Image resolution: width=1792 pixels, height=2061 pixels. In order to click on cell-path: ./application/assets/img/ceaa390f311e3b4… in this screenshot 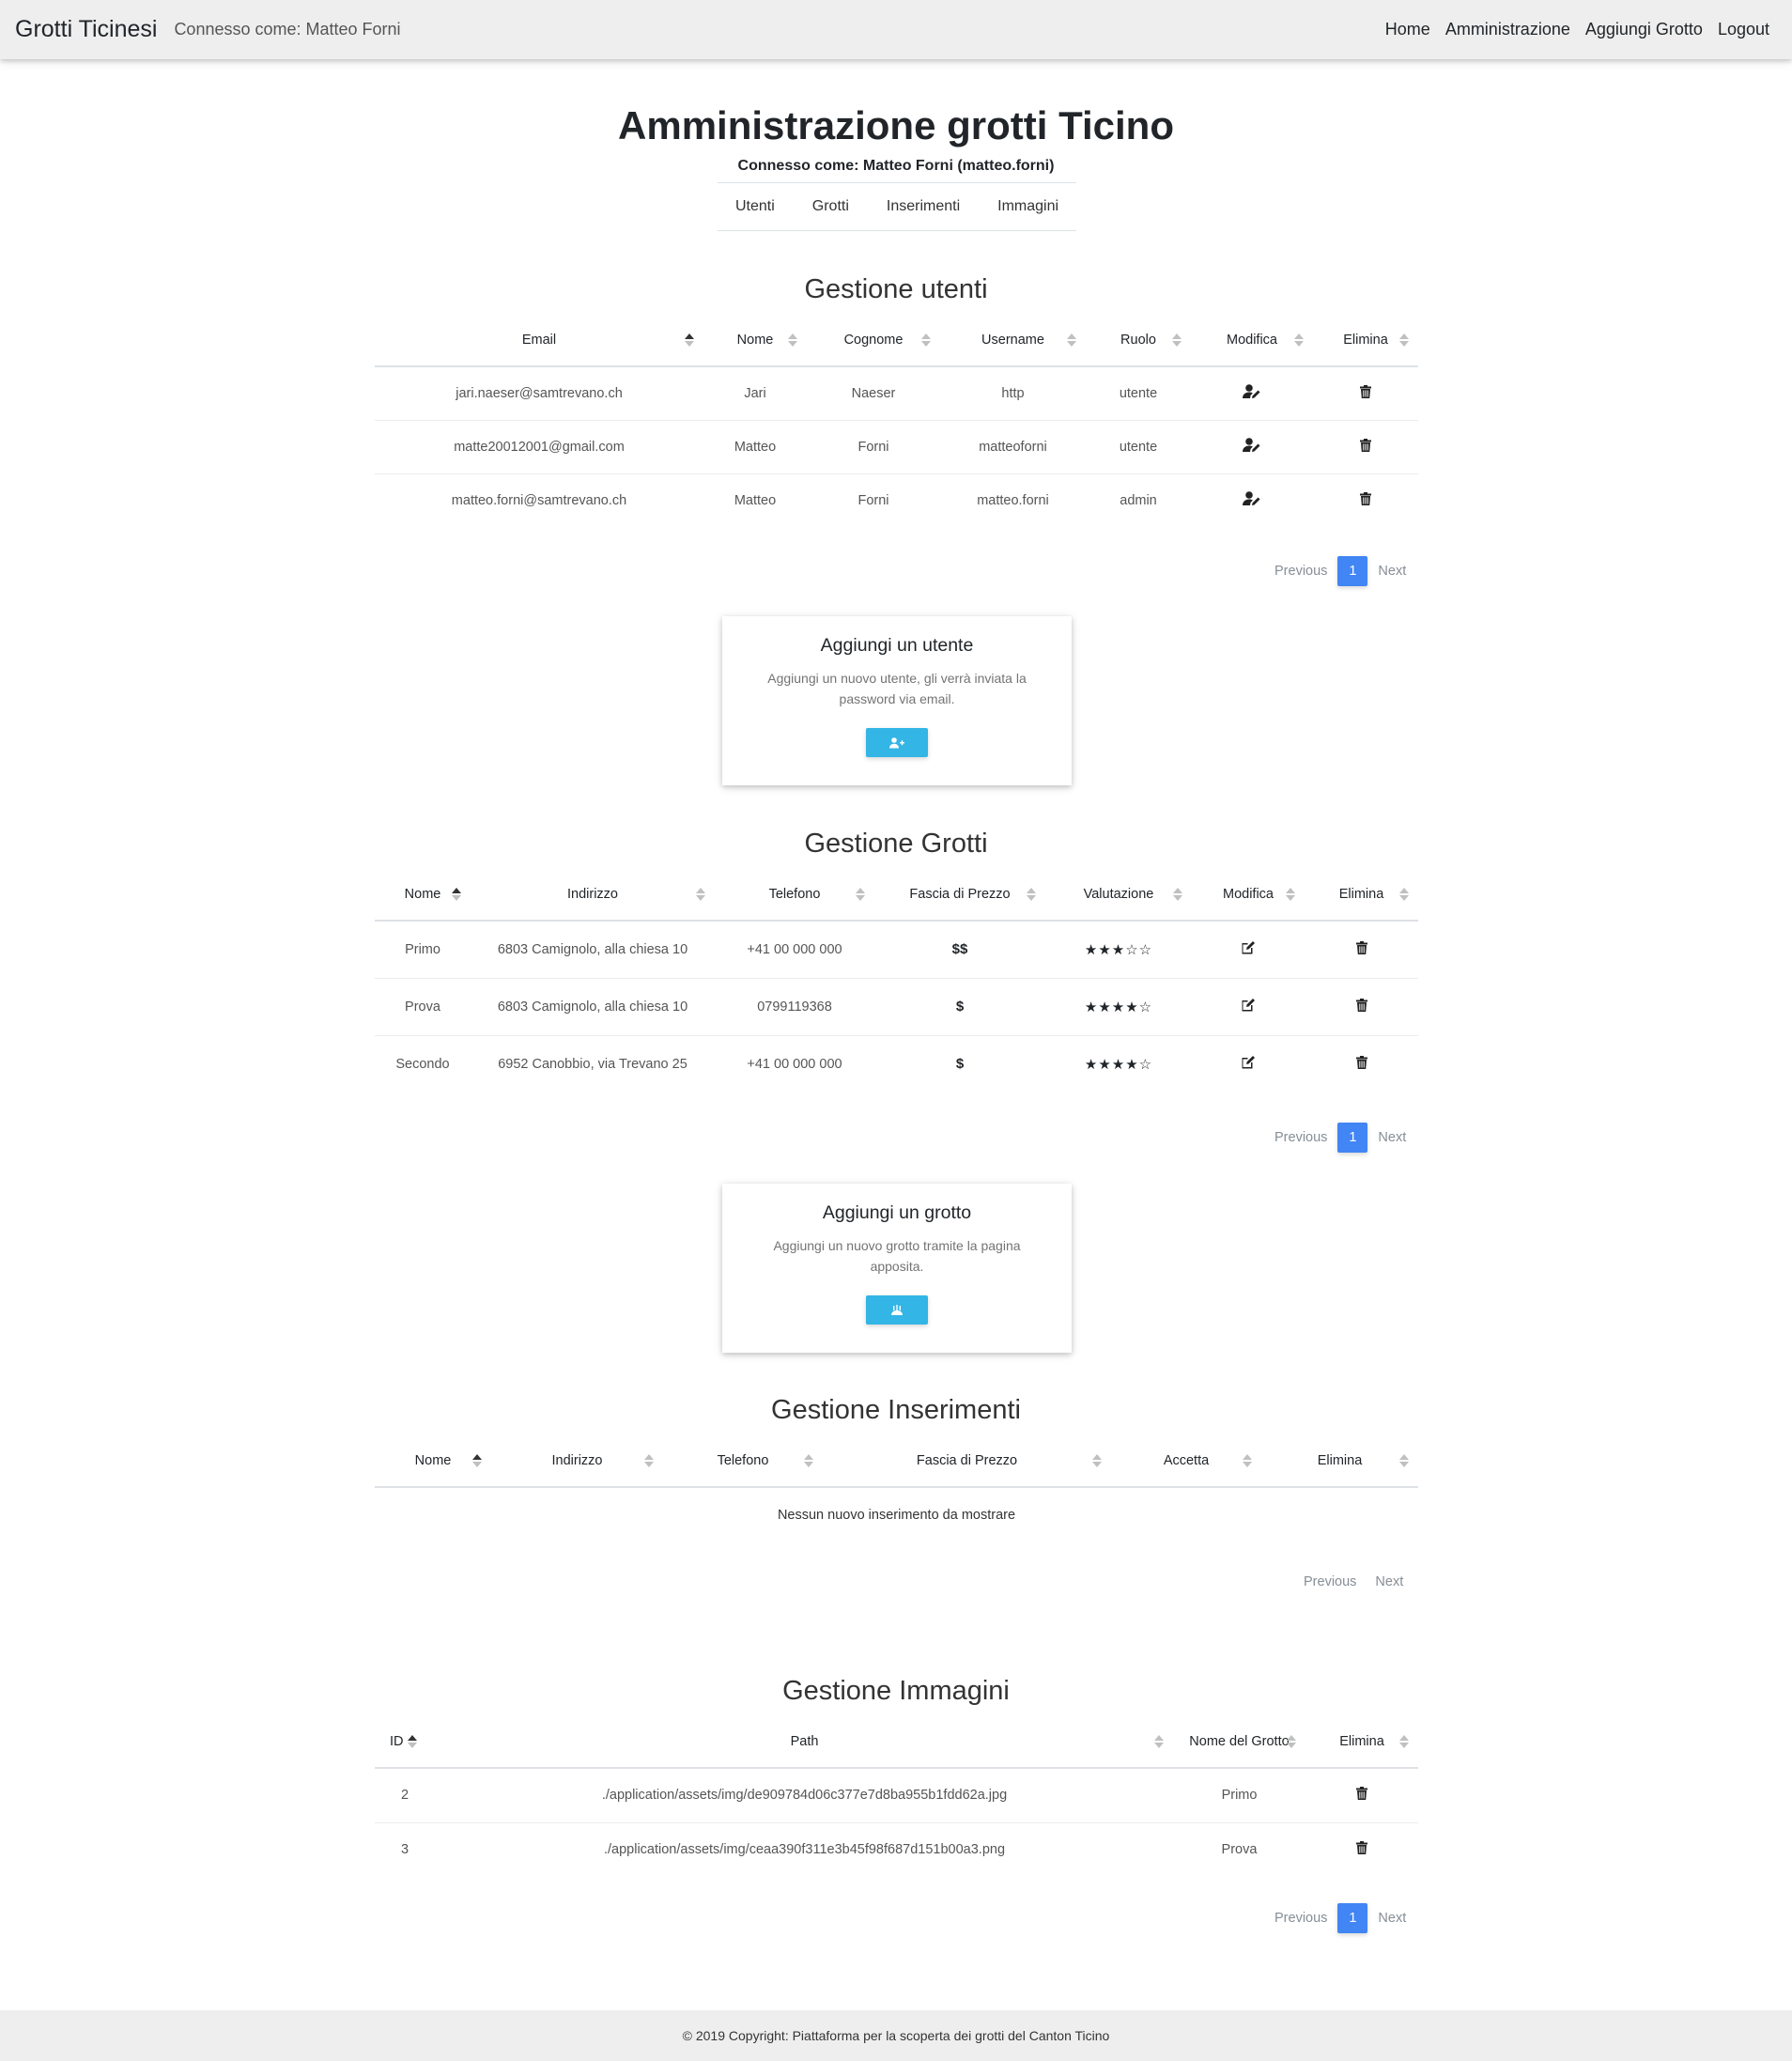, I will do `click(804, 1850)`.